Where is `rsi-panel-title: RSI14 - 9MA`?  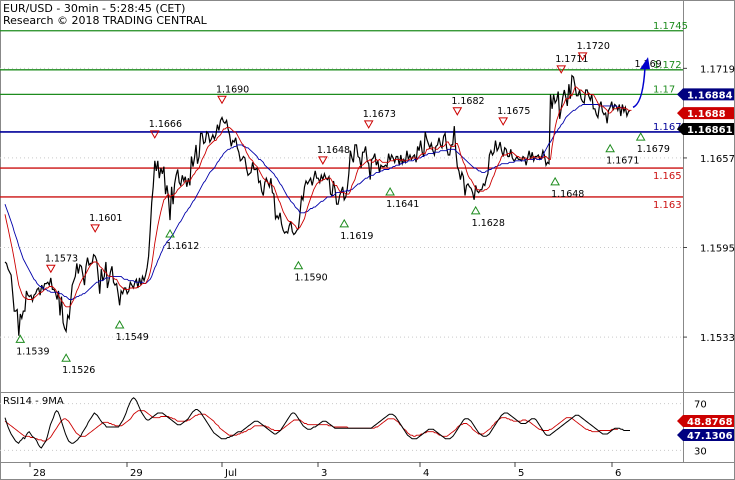 rsi-panel-title: RSI14 - 9MA is located at coordinates (33, 401).